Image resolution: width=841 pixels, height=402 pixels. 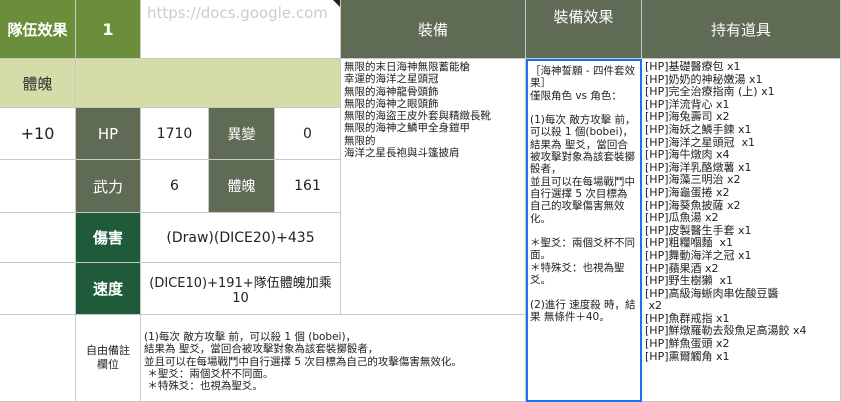 What do you see at coordinates (241, 29) in the screenshot?
I see `url-cell: https://docs.google.com` at bounding box center [241, 29].